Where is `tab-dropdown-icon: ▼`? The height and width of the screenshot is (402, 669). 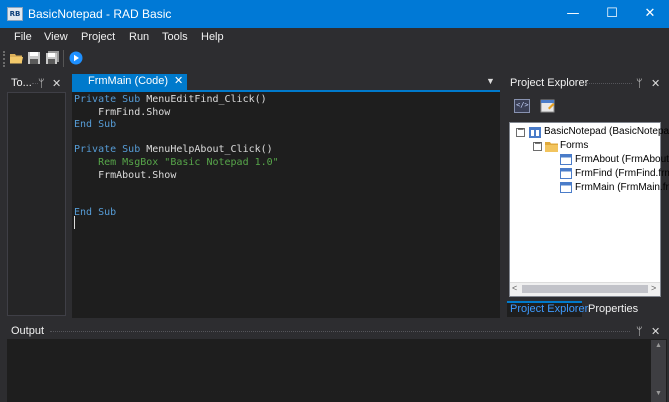
tab-dropdown-icon: ▼ is located at coordinates (490, 81).